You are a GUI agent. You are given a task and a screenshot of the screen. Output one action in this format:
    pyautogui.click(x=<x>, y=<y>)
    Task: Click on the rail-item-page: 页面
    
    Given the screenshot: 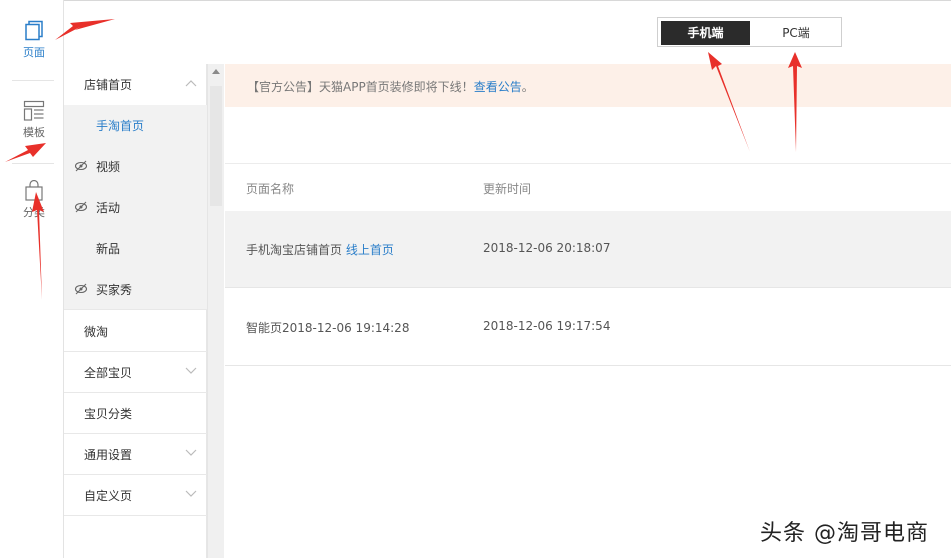 What is the action you would take?
    pyautogui.click(x=34, y=52)
    